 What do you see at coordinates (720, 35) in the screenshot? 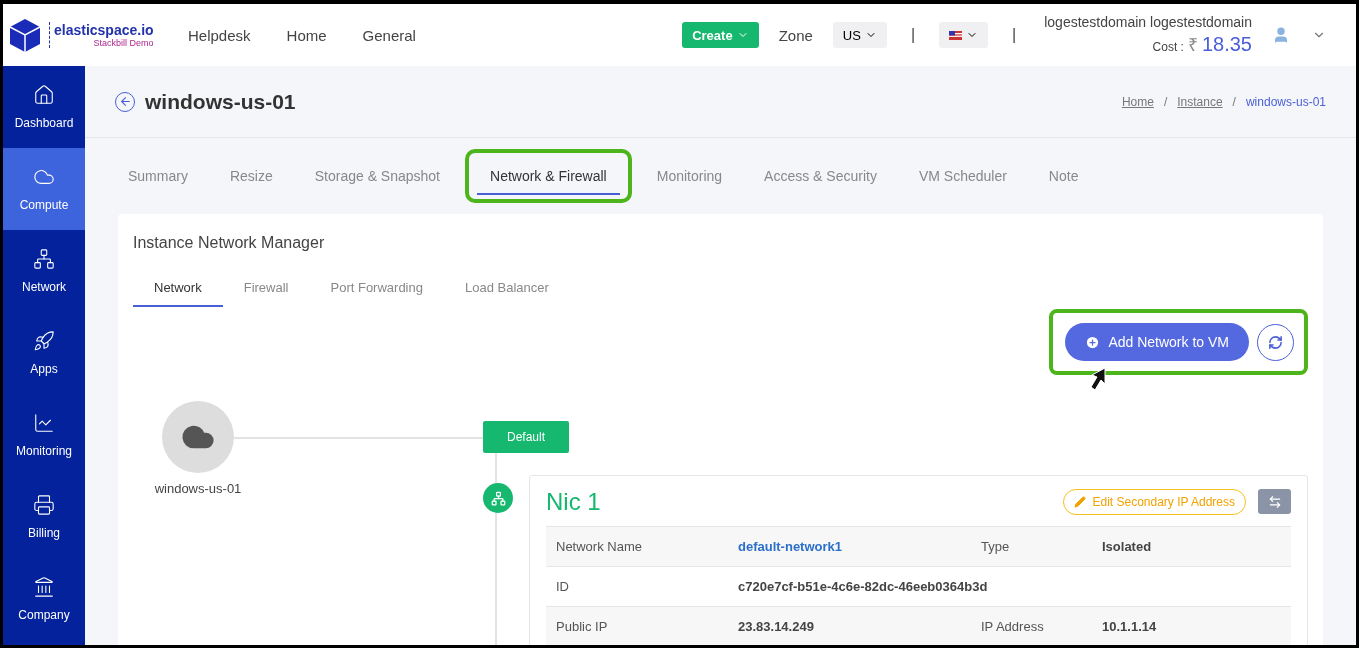
I see `create-button: Create` at bounding box center [720, 35].